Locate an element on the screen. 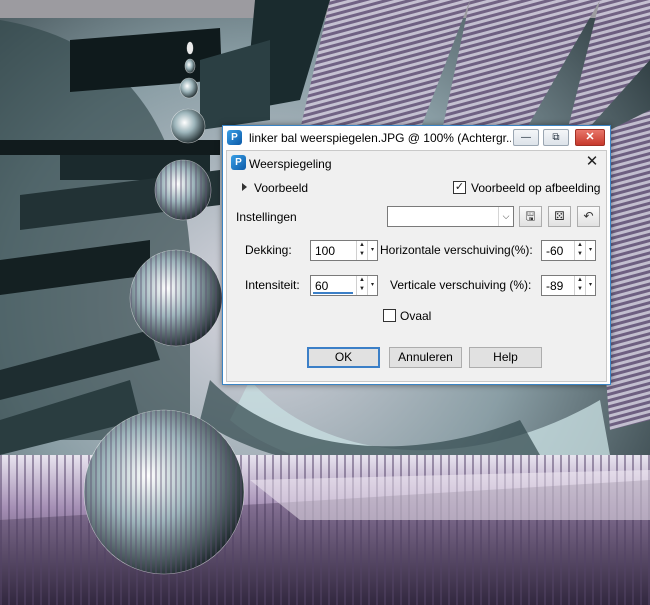 Image resolution: width=650 pixels, height=605 pixels. settings-label: Instellingen is located at coordinates (266, 217).